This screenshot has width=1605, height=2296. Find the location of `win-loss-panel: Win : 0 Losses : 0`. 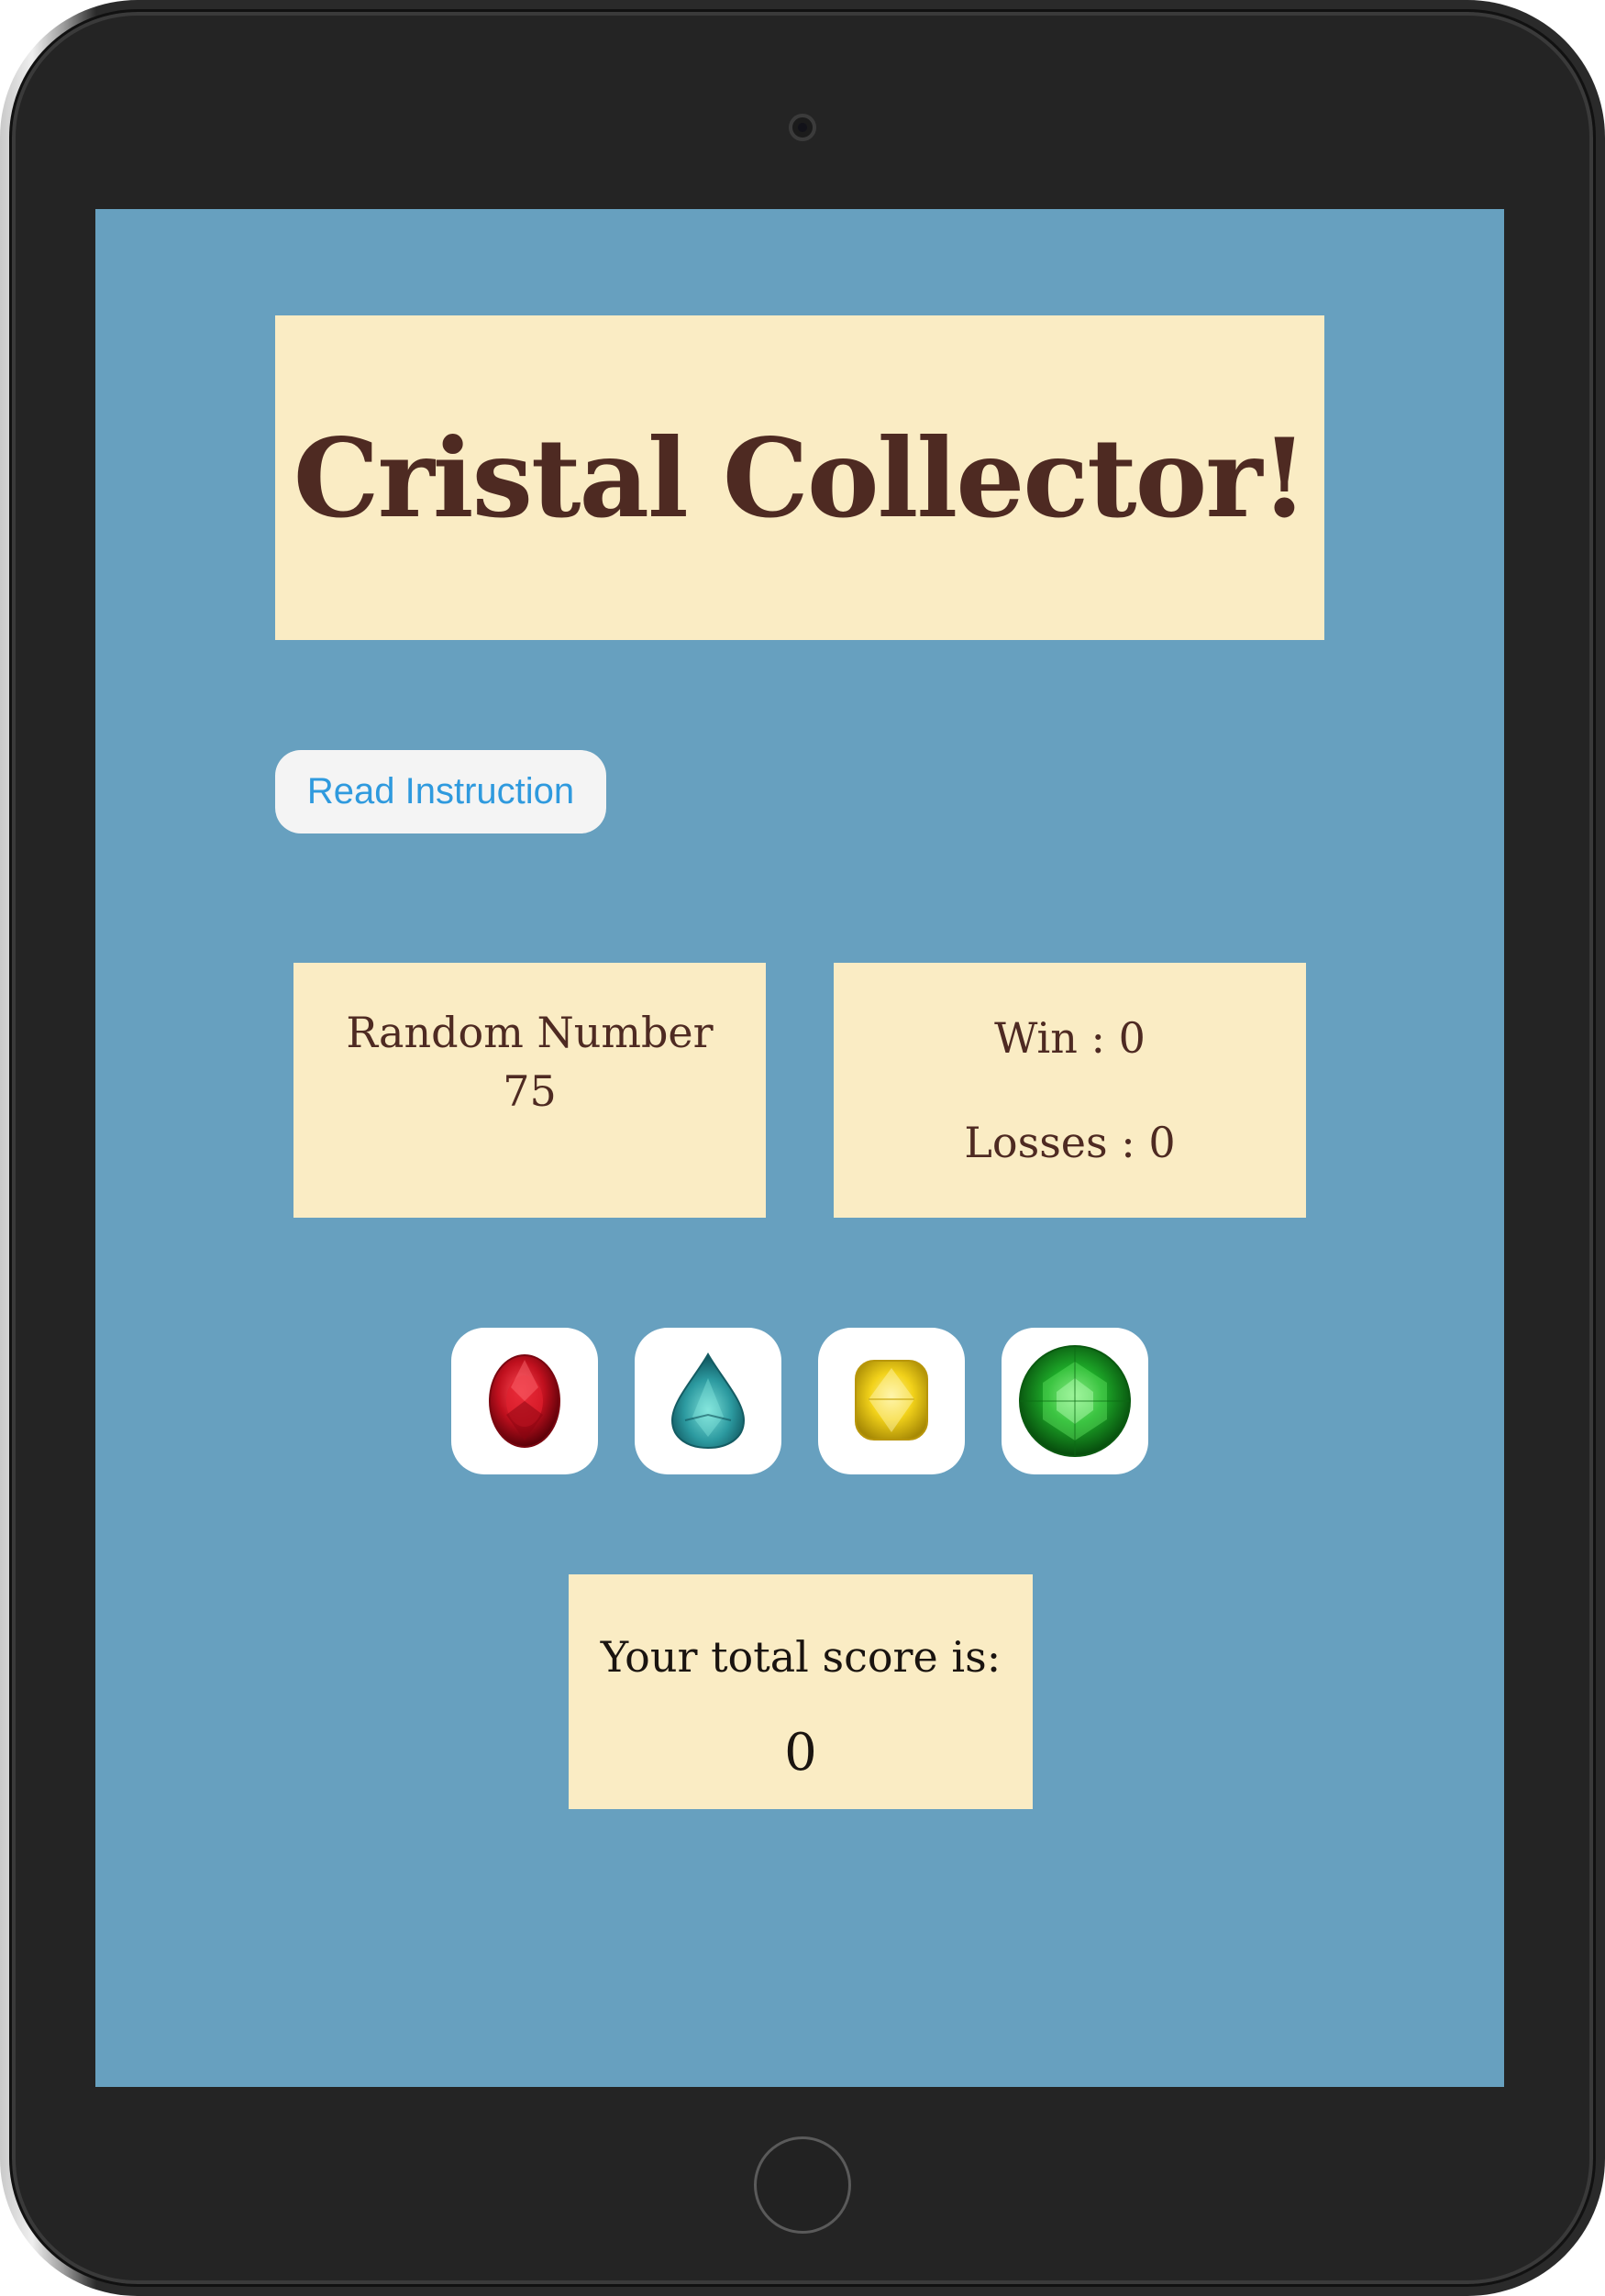

win-loss-panel: Win : 0 Losses : 0 is located at coordinates (1070, 1090).